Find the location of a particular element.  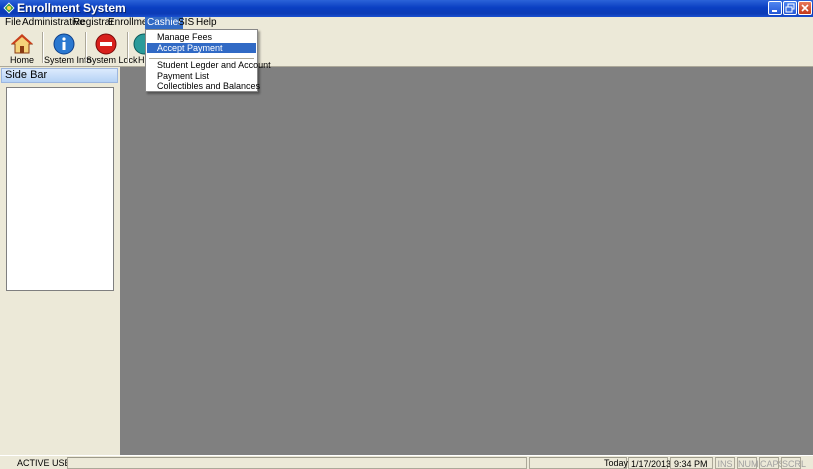

maximize-button is located at coordinates (790, 8).